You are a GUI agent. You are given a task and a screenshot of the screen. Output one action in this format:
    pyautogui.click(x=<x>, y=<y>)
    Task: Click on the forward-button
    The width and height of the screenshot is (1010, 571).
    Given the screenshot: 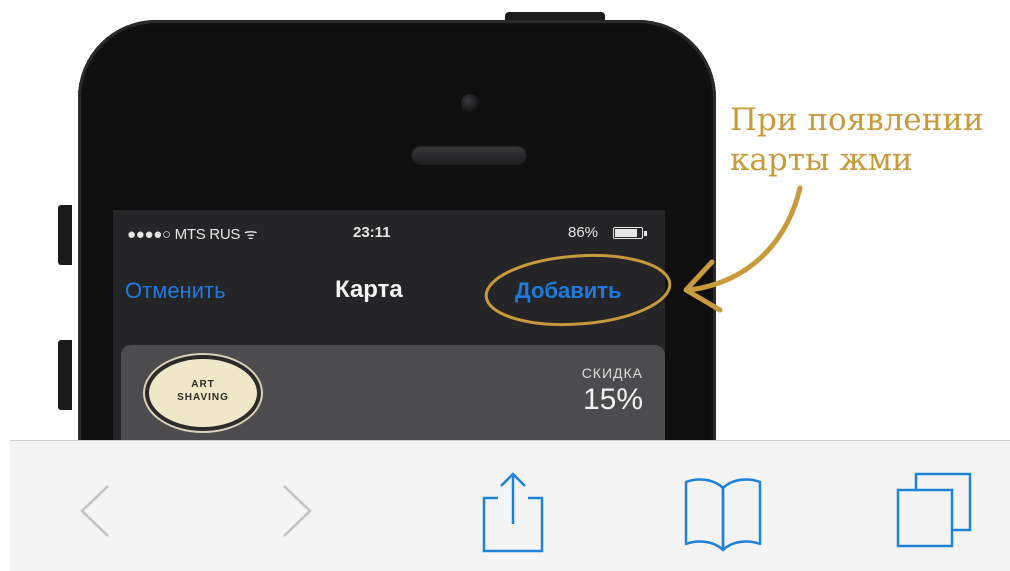 What is the action you would take?
    pyautogui.click(x=295, y=511)
    